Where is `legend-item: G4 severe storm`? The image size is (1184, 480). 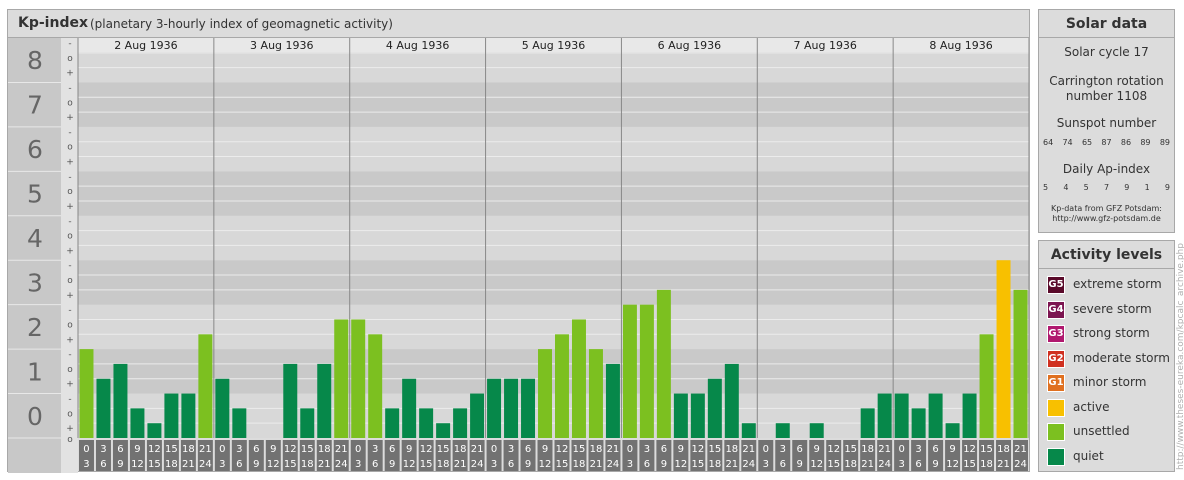
legend-item: G4 severe storm is located at coordinates (1109, 310).